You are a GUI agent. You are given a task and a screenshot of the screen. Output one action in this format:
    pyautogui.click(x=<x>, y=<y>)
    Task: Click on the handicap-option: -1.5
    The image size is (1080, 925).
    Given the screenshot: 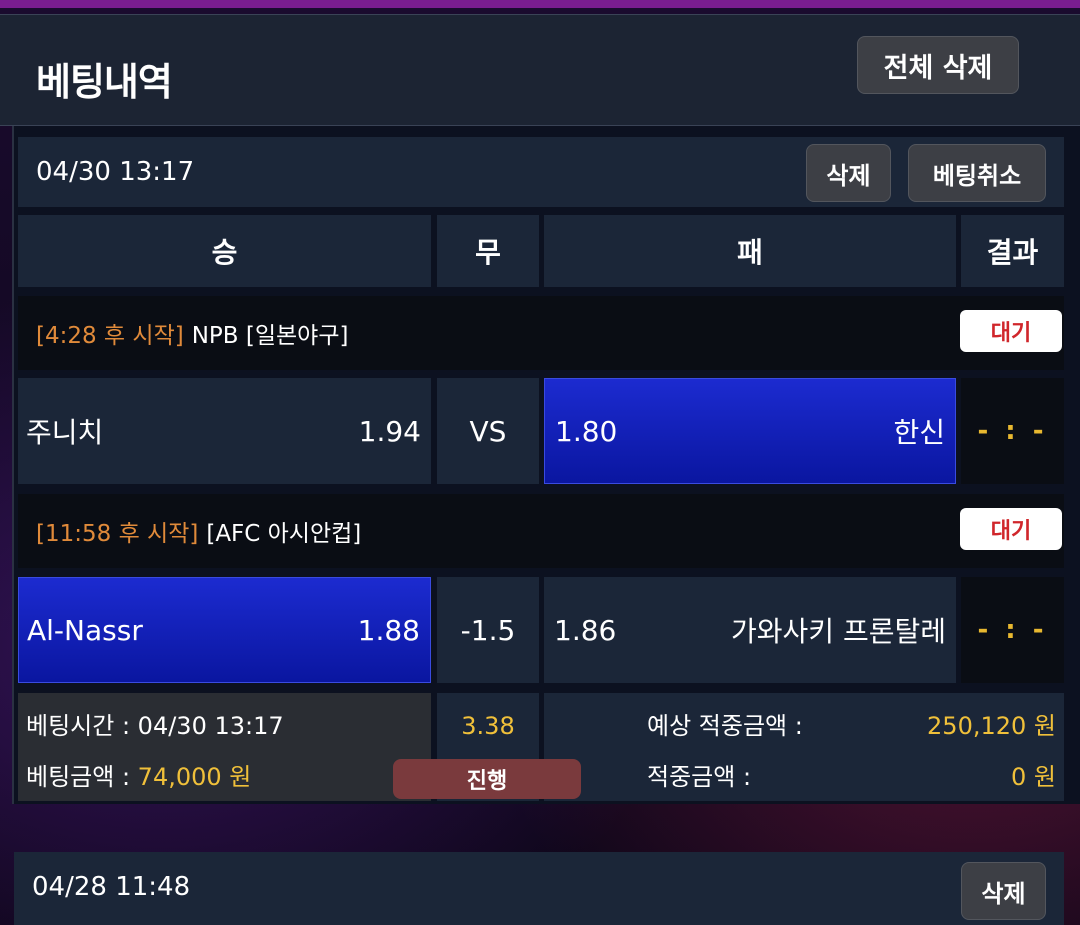 What is the action you would take?
    pyautogui.click(x=488, y=630)
    